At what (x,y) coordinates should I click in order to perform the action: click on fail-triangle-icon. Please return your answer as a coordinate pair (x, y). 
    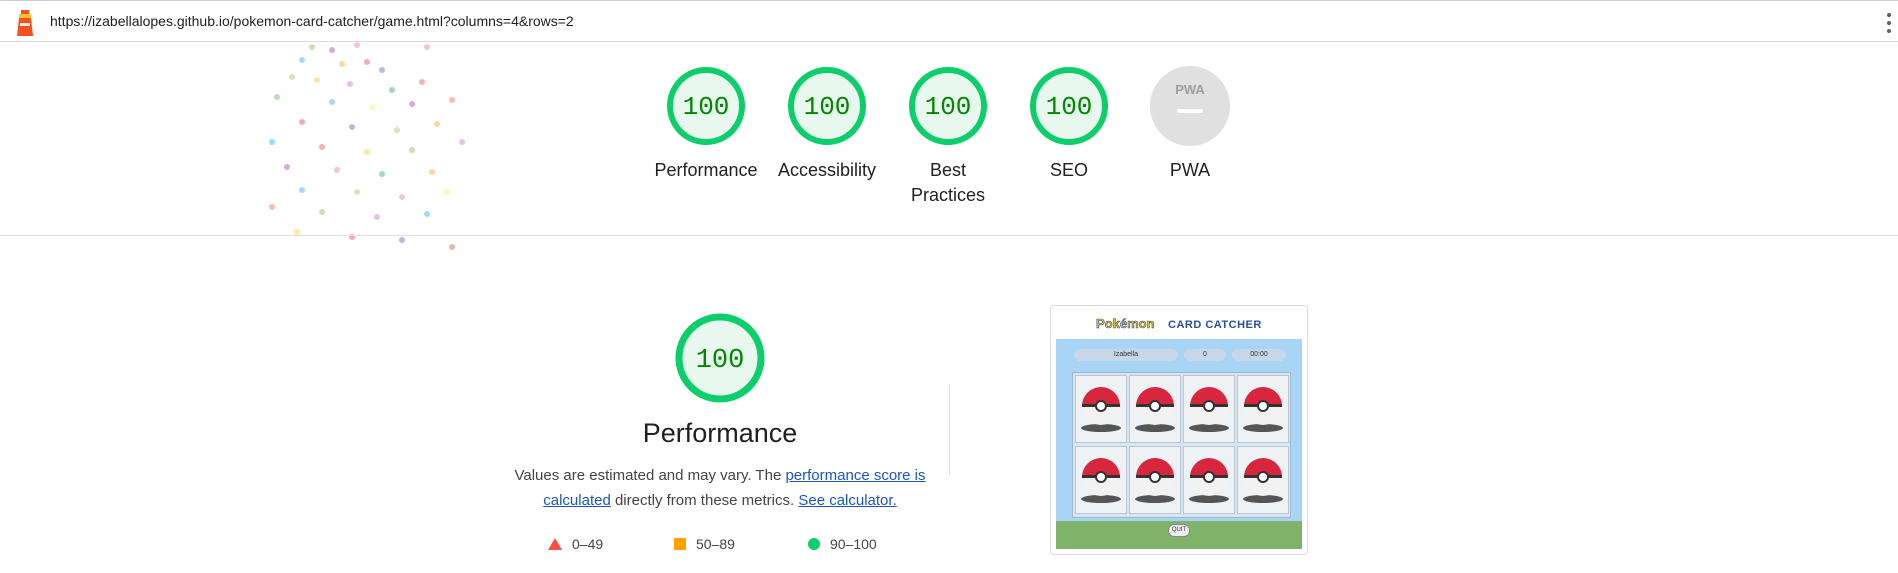
    Looking at the image, I should click on (555, 544).